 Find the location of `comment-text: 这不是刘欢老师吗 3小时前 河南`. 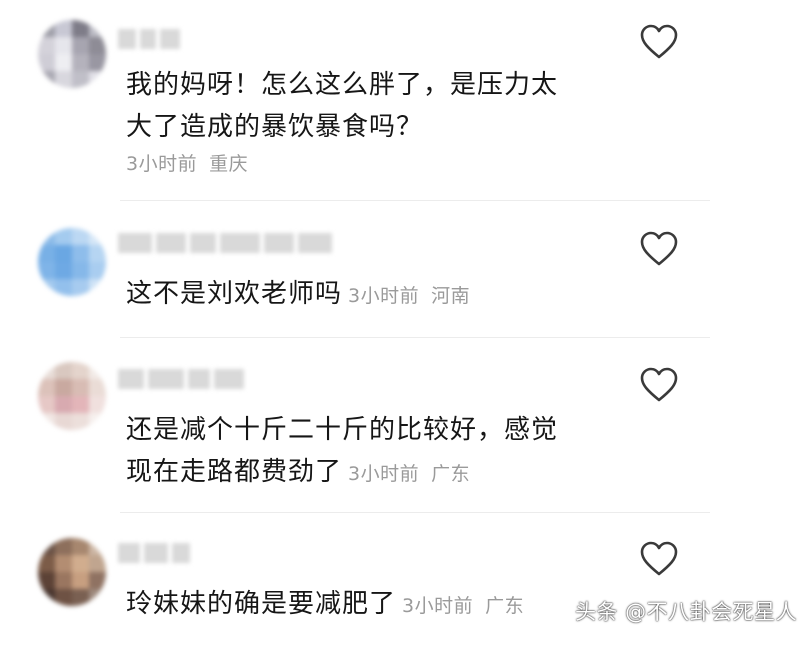

comment-text: 这不是刘欢老师吗 3小时前 河南 is located at coordinates (298, 294).